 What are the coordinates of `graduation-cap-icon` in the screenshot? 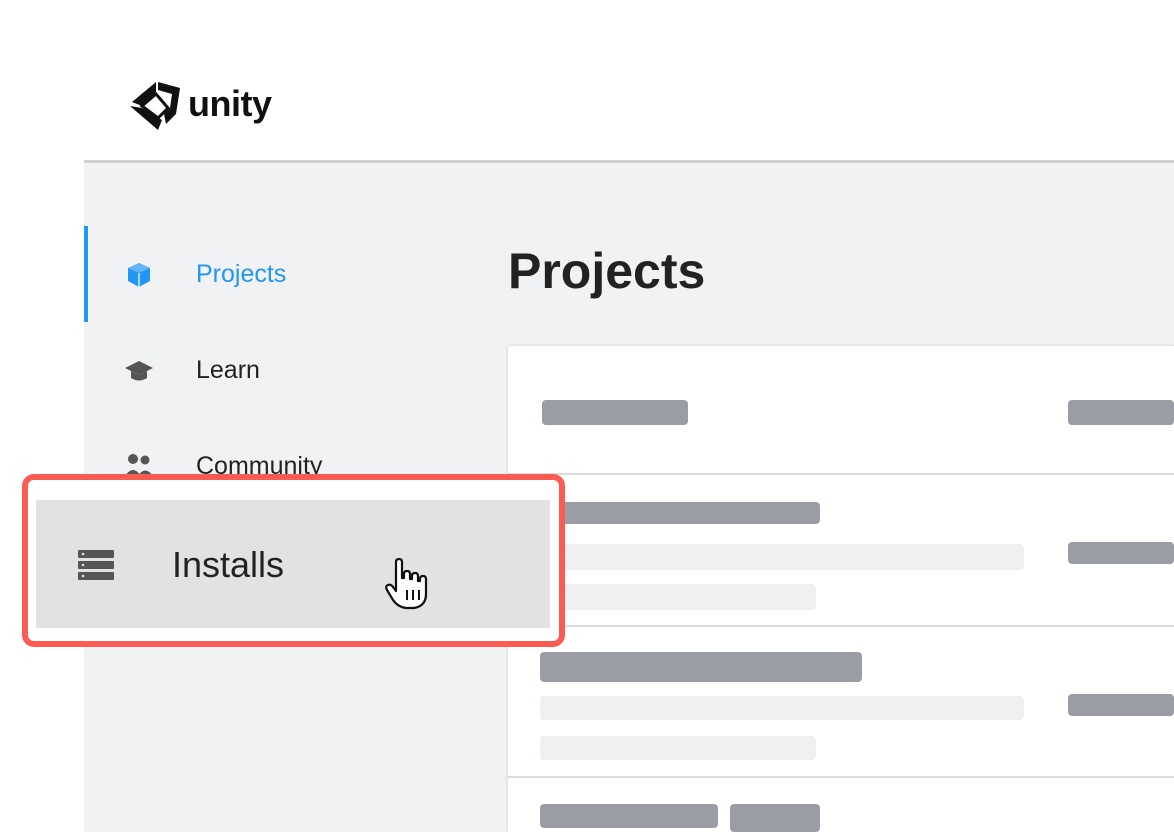 It's located at (139, 371).